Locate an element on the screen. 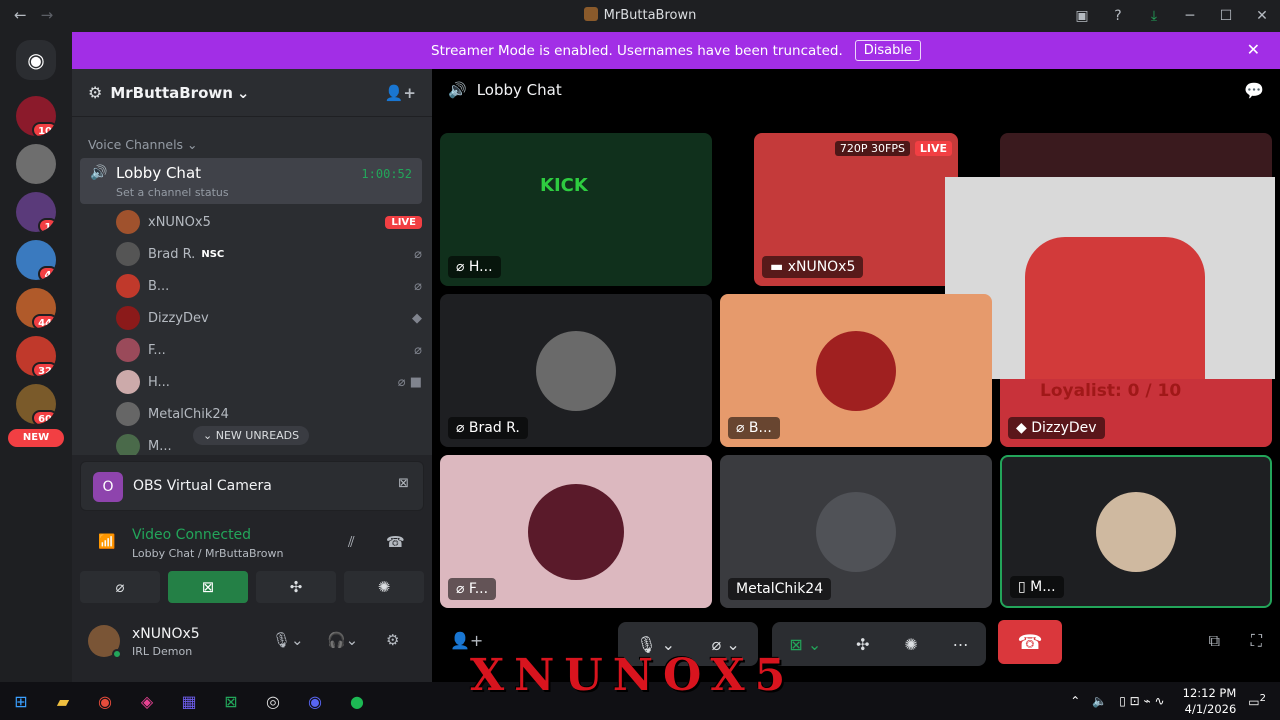  disconnect-button: ☎ is located at coordinates (1030, 642).